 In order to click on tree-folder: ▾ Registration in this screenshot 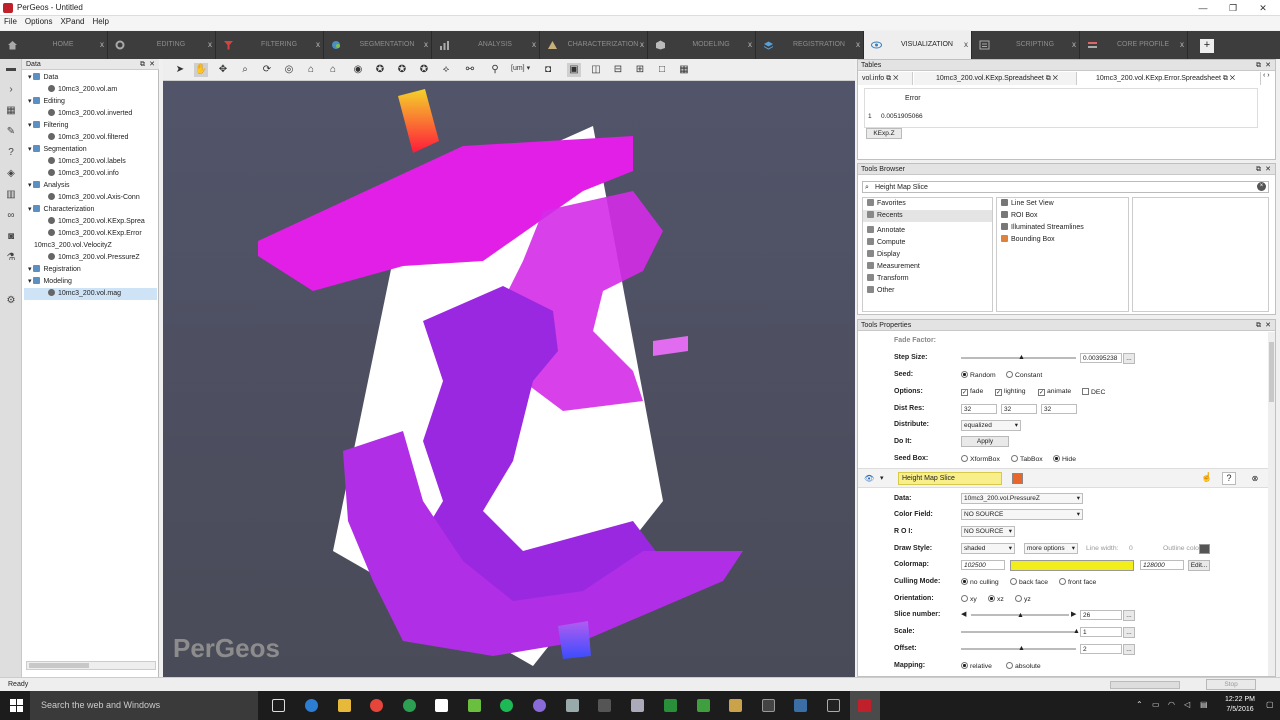, I will do `click(90, 270)`.